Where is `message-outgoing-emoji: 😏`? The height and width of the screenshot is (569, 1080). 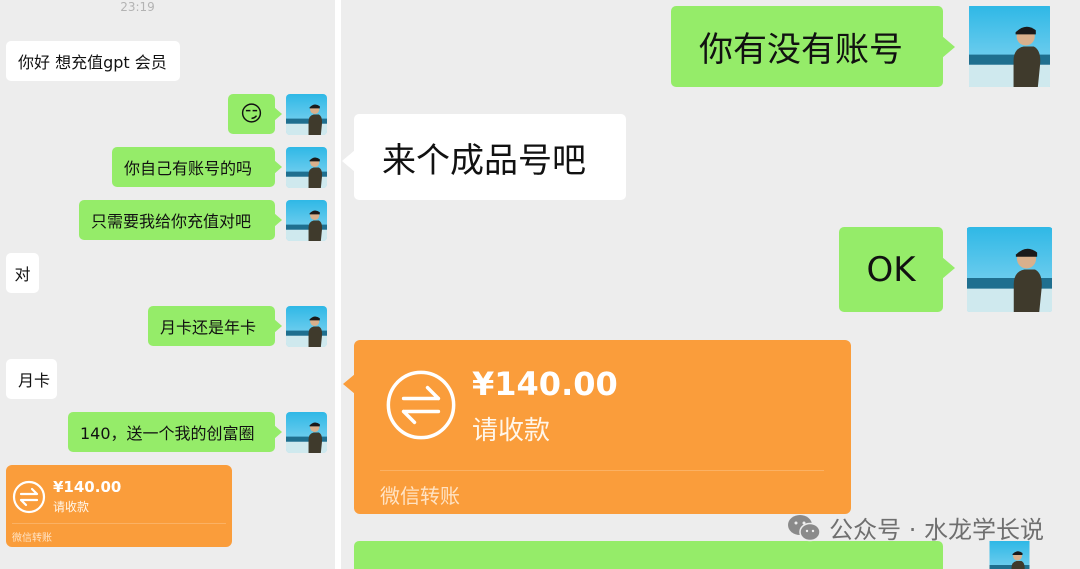 message-outgoing-emoji: 😏 is located at coordinates (255, 114).